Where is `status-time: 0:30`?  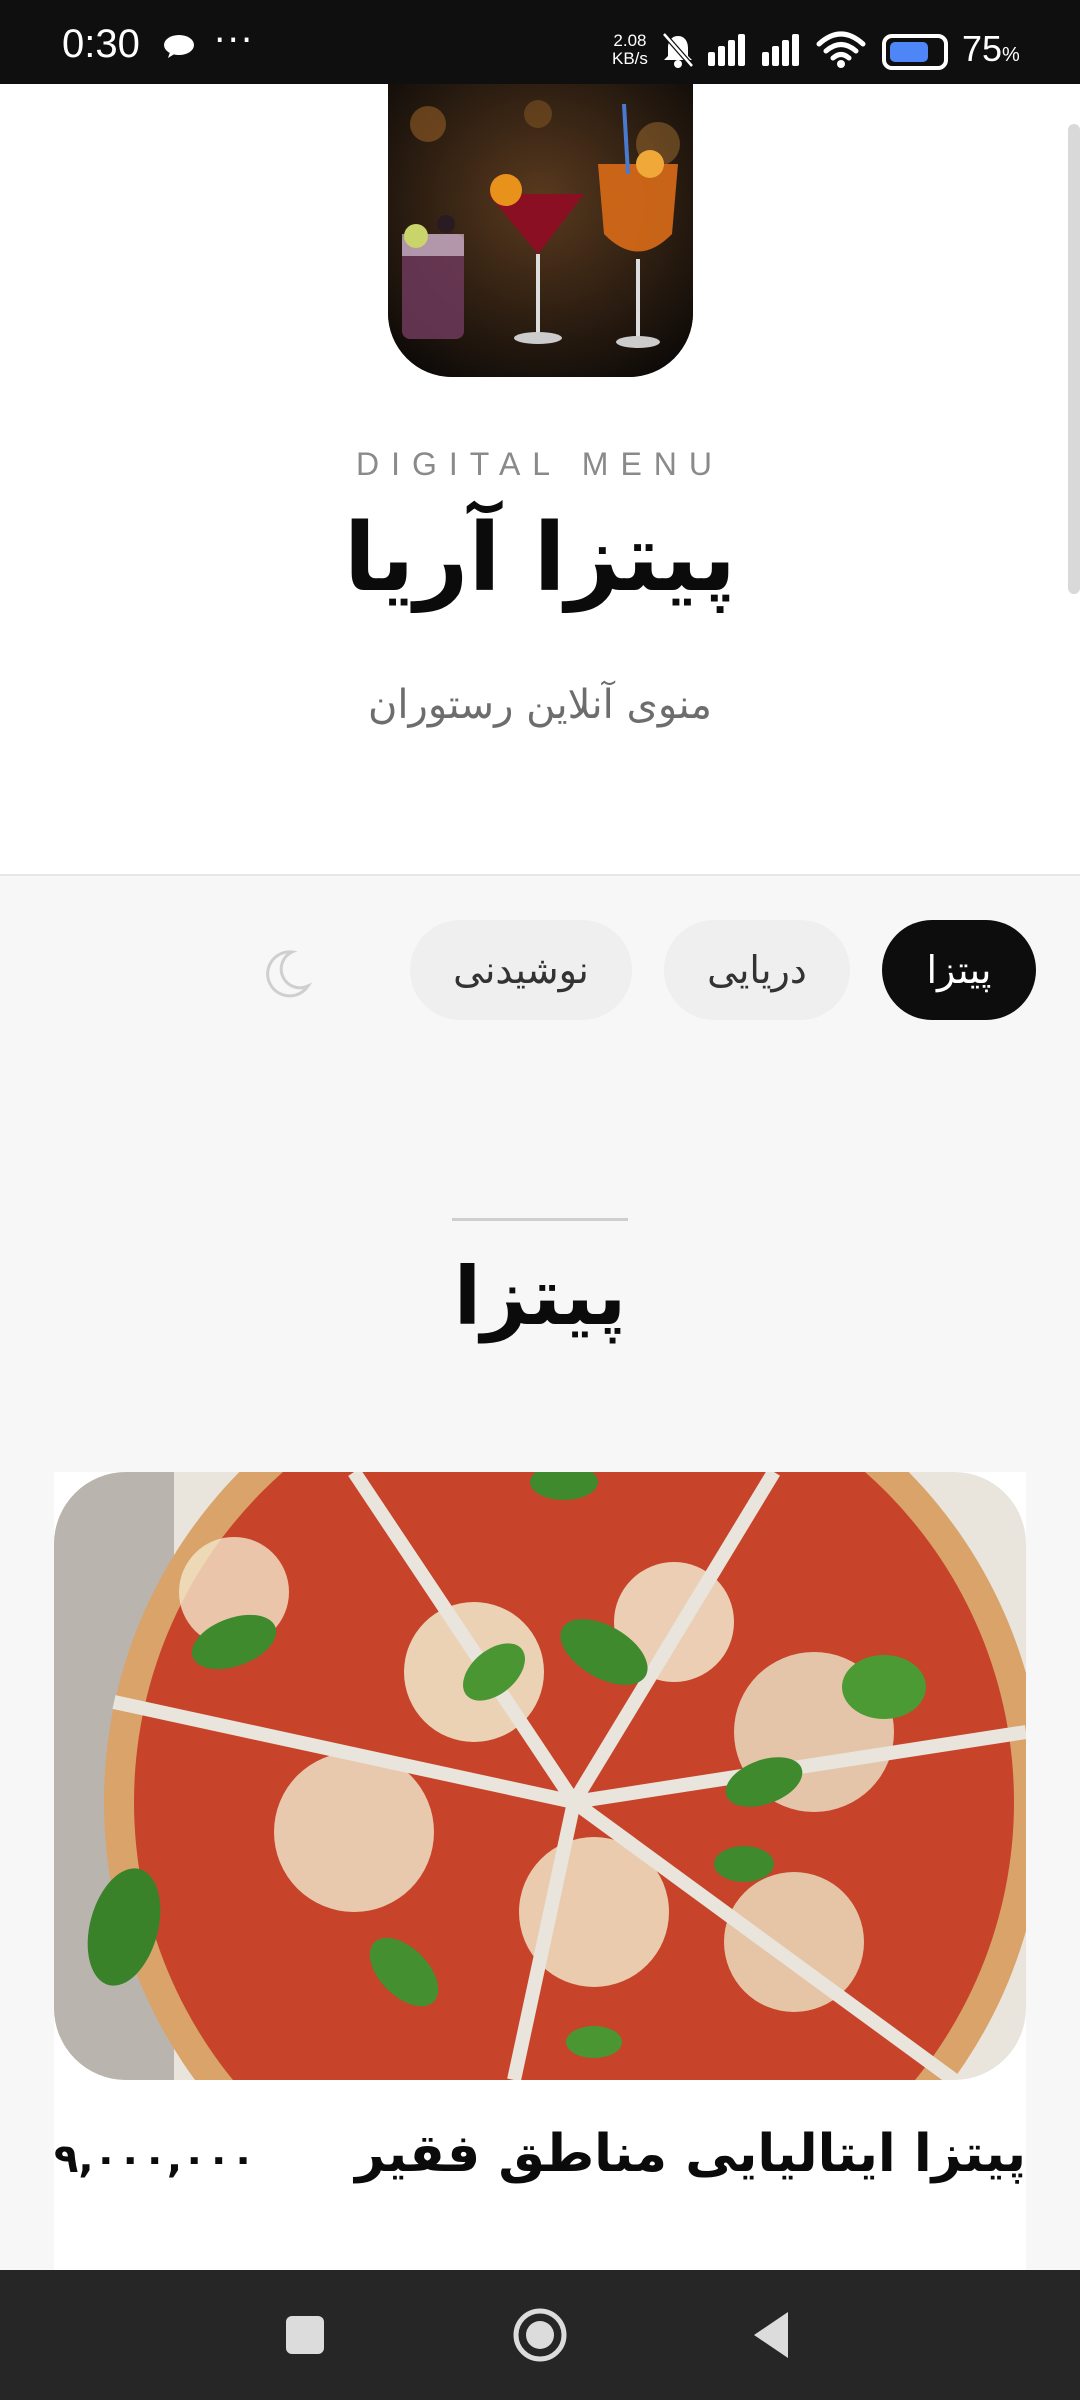 status-time: 0:30 is located at coordinates (101, 44).